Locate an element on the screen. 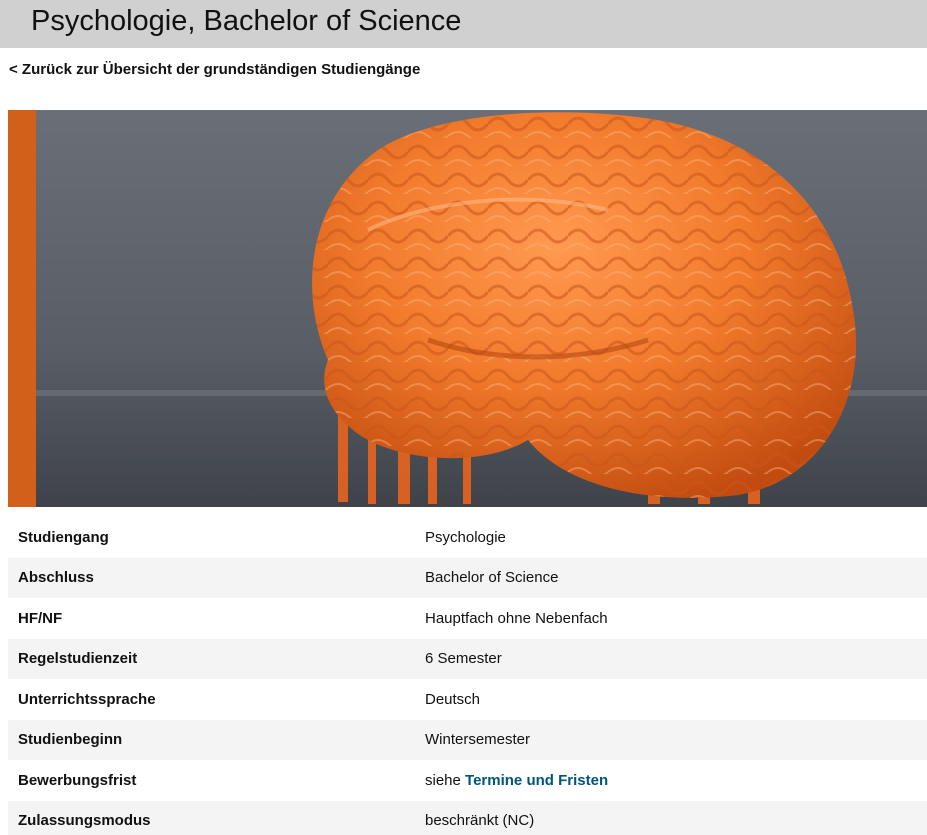 The width and height of the screenshot is (927, 835). row-label: Unterrichtssprache is located at coordinates (87, 699).